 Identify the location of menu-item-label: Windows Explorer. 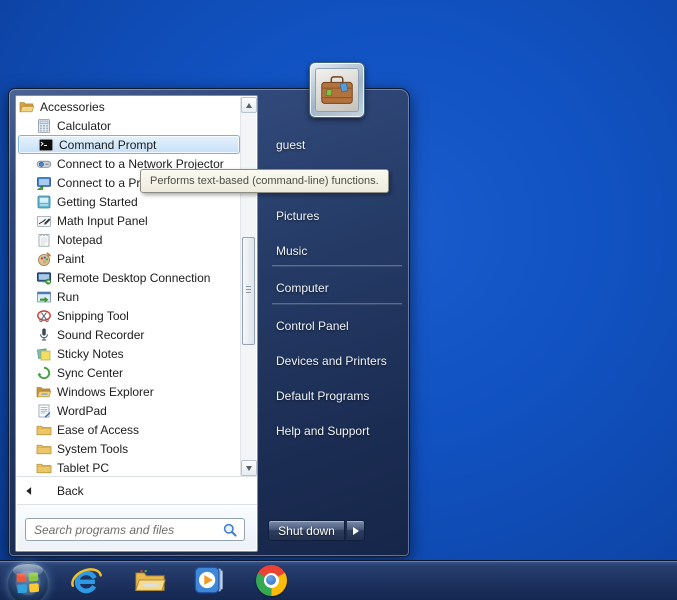
(105, 391).